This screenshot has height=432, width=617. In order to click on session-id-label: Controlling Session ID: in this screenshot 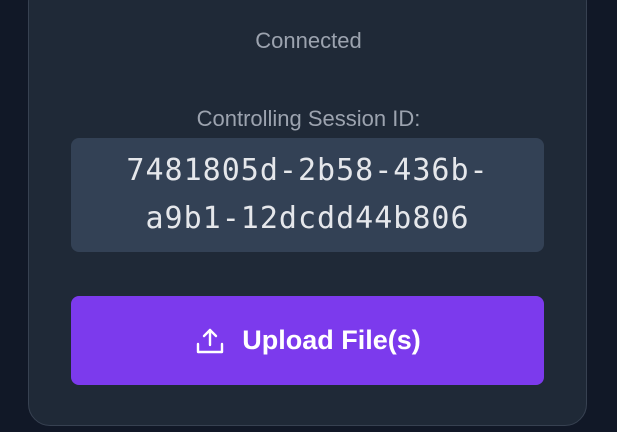, I will do `click(308, 118)`.